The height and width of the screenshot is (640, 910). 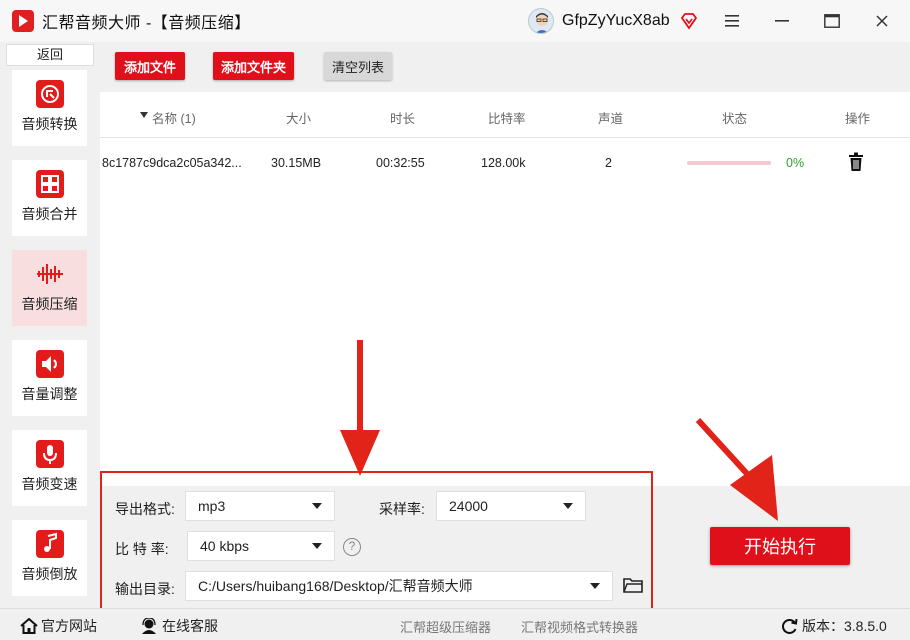 What do you see at coordinates (856, 162) in the screenshot?
I see `trash-icon` at bounding box center [856, 162].